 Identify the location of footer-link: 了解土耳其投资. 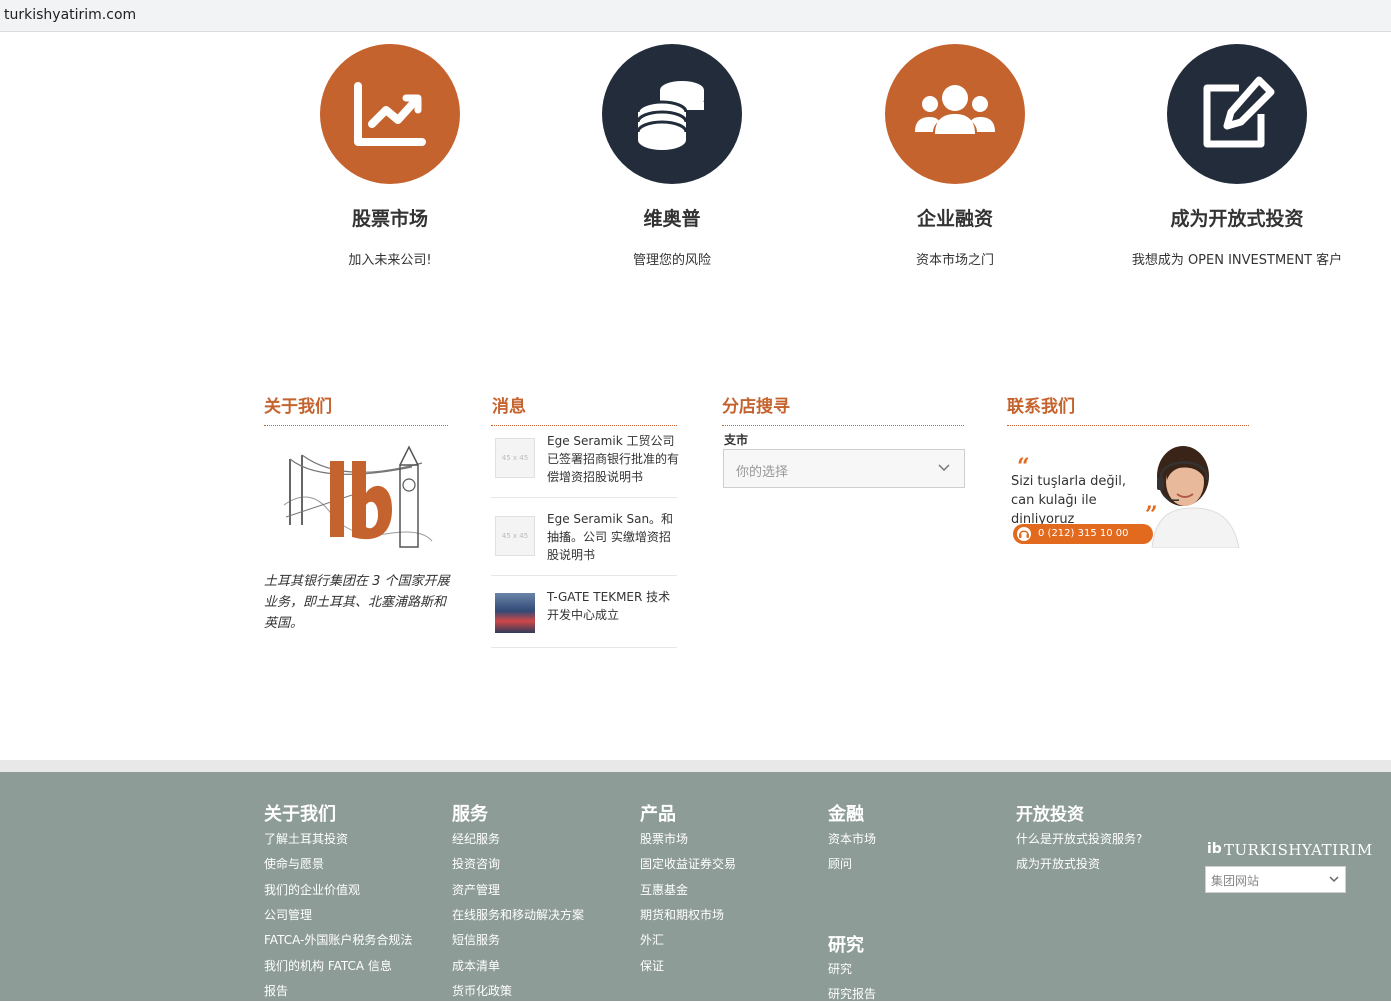
(306, 838).